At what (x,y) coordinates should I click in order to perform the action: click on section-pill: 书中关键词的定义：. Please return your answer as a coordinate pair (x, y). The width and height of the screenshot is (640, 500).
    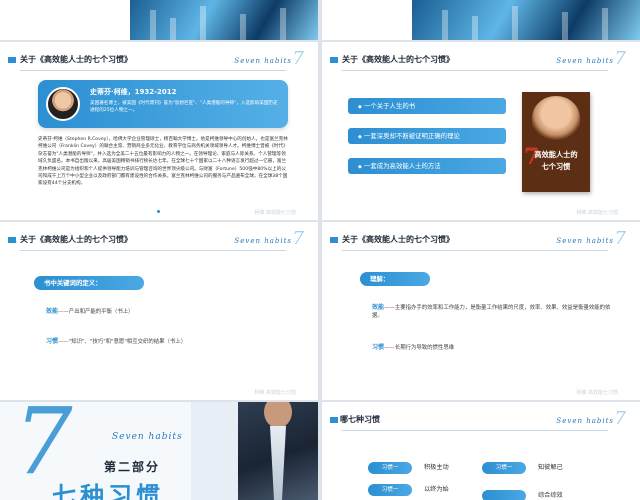
    Looking at the image, I should click on (89, 283).